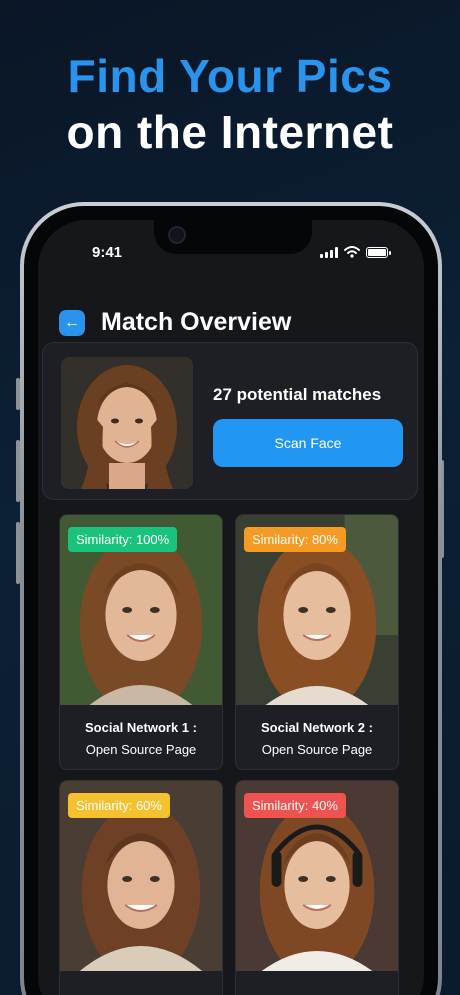 The height and width of the screenshot is (995, 460). What do you see at coordinates (230, 104) in the screenshot?
I see `headline: Find Your Pics on the Internet` at bounding box center [230, 104].